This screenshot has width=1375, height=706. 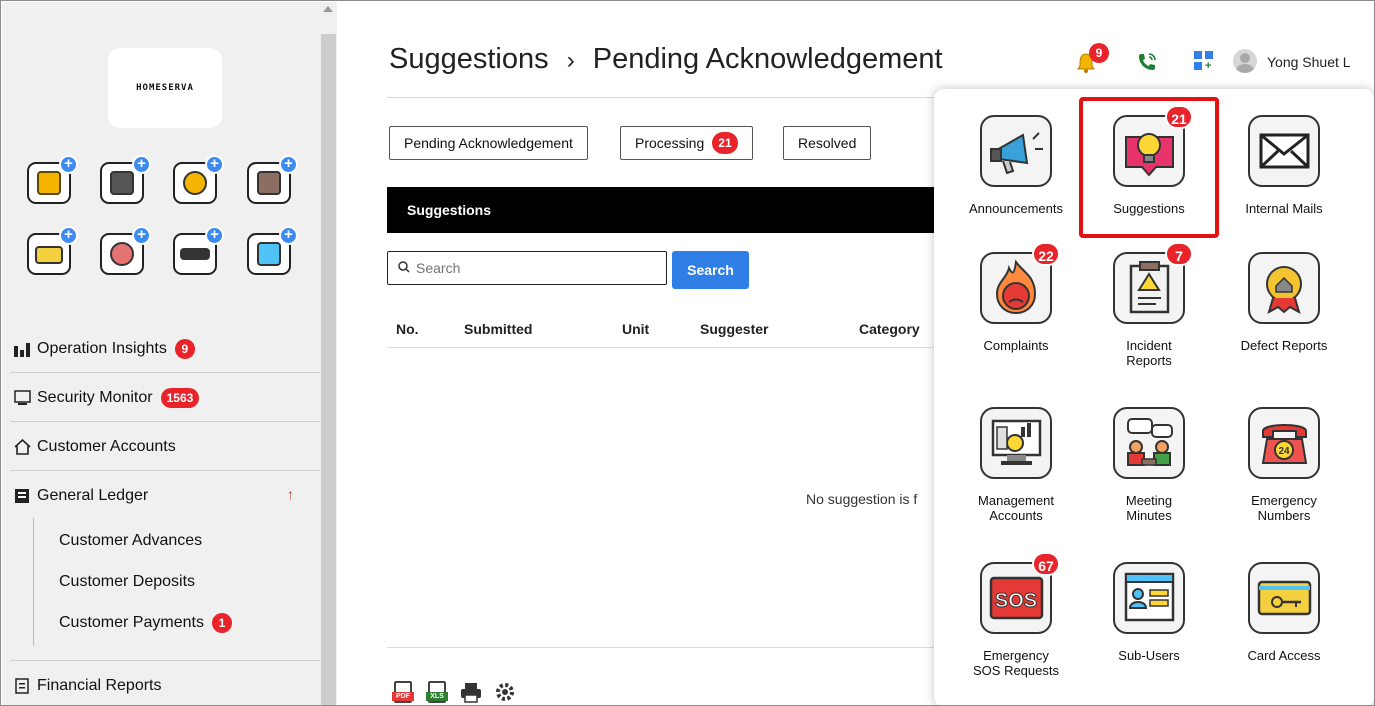 I want to click on app-tile-label: Emergency Numbers, so click(x=1284, y=508).